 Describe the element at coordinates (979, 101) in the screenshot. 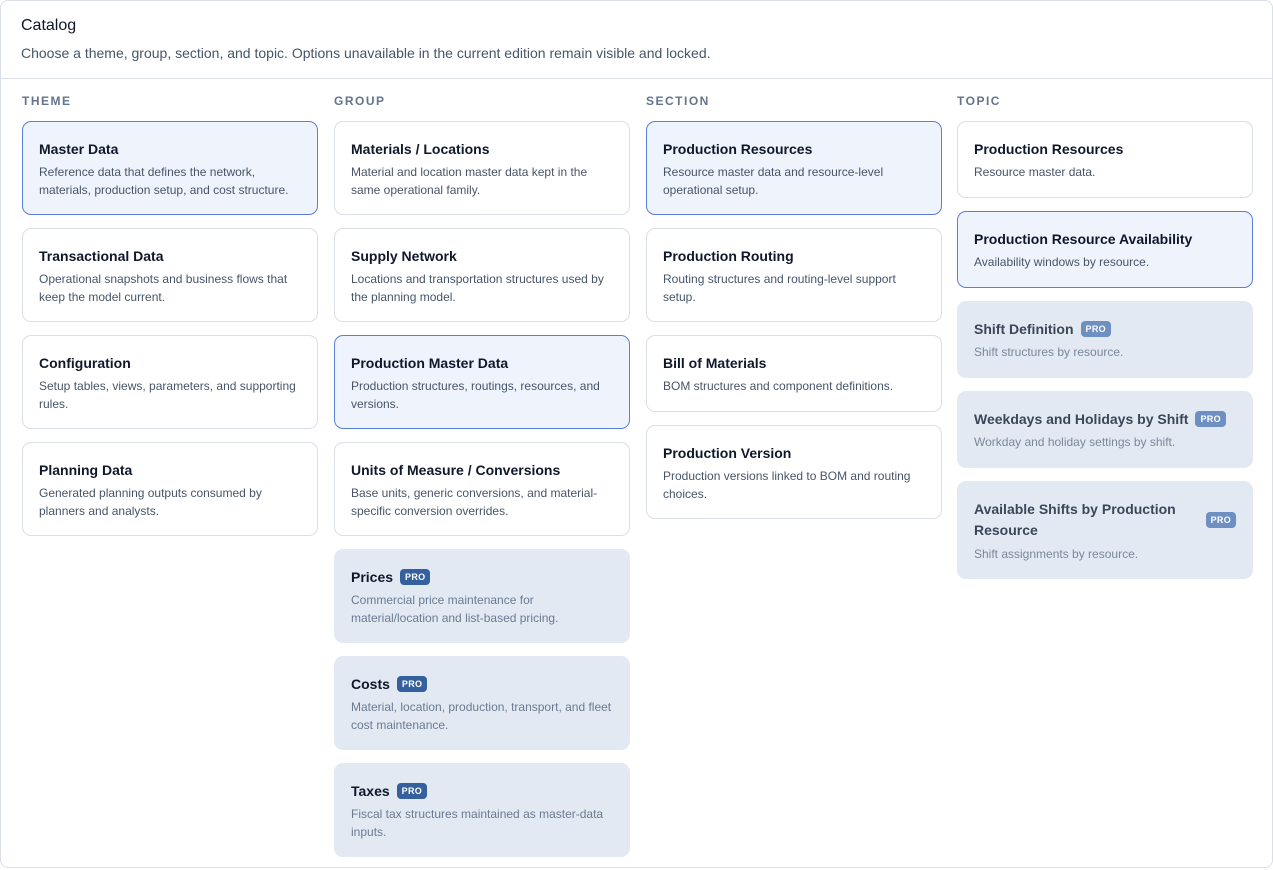

I see `topic-heading: TOPIC` at that location.